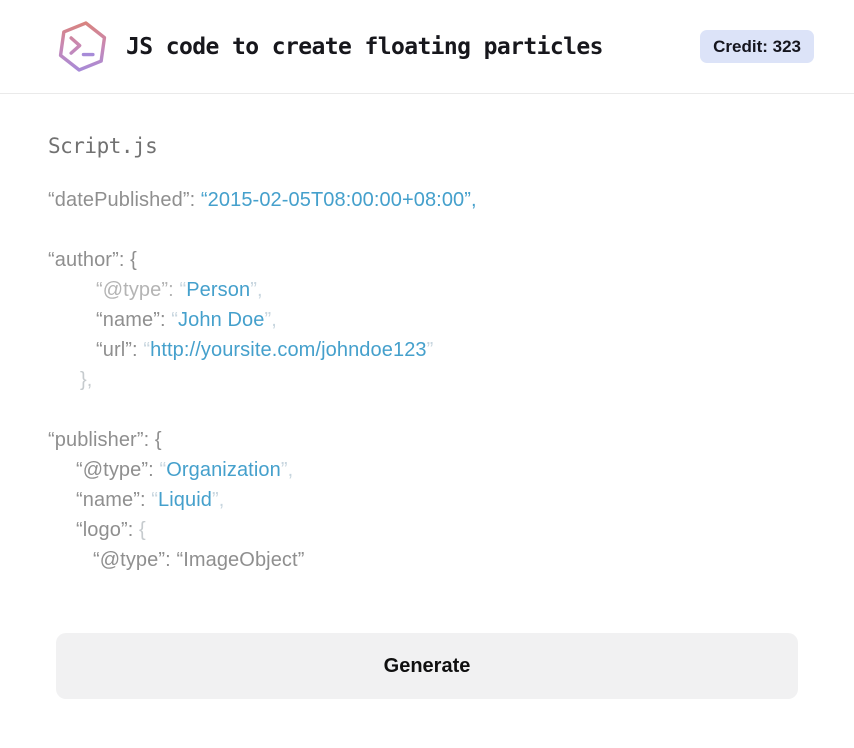  What do you see at coordinates (427, 666) in the screenshot?
I see `generate-button: Generate` at bounding box center [427, 666].